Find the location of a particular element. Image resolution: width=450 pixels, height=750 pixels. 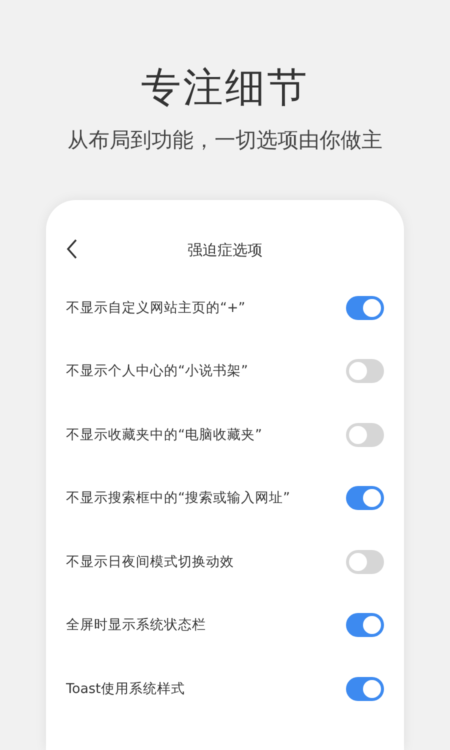

option-label: 不显示个人中心的“小说书架” is located at coordinates (157, 372).